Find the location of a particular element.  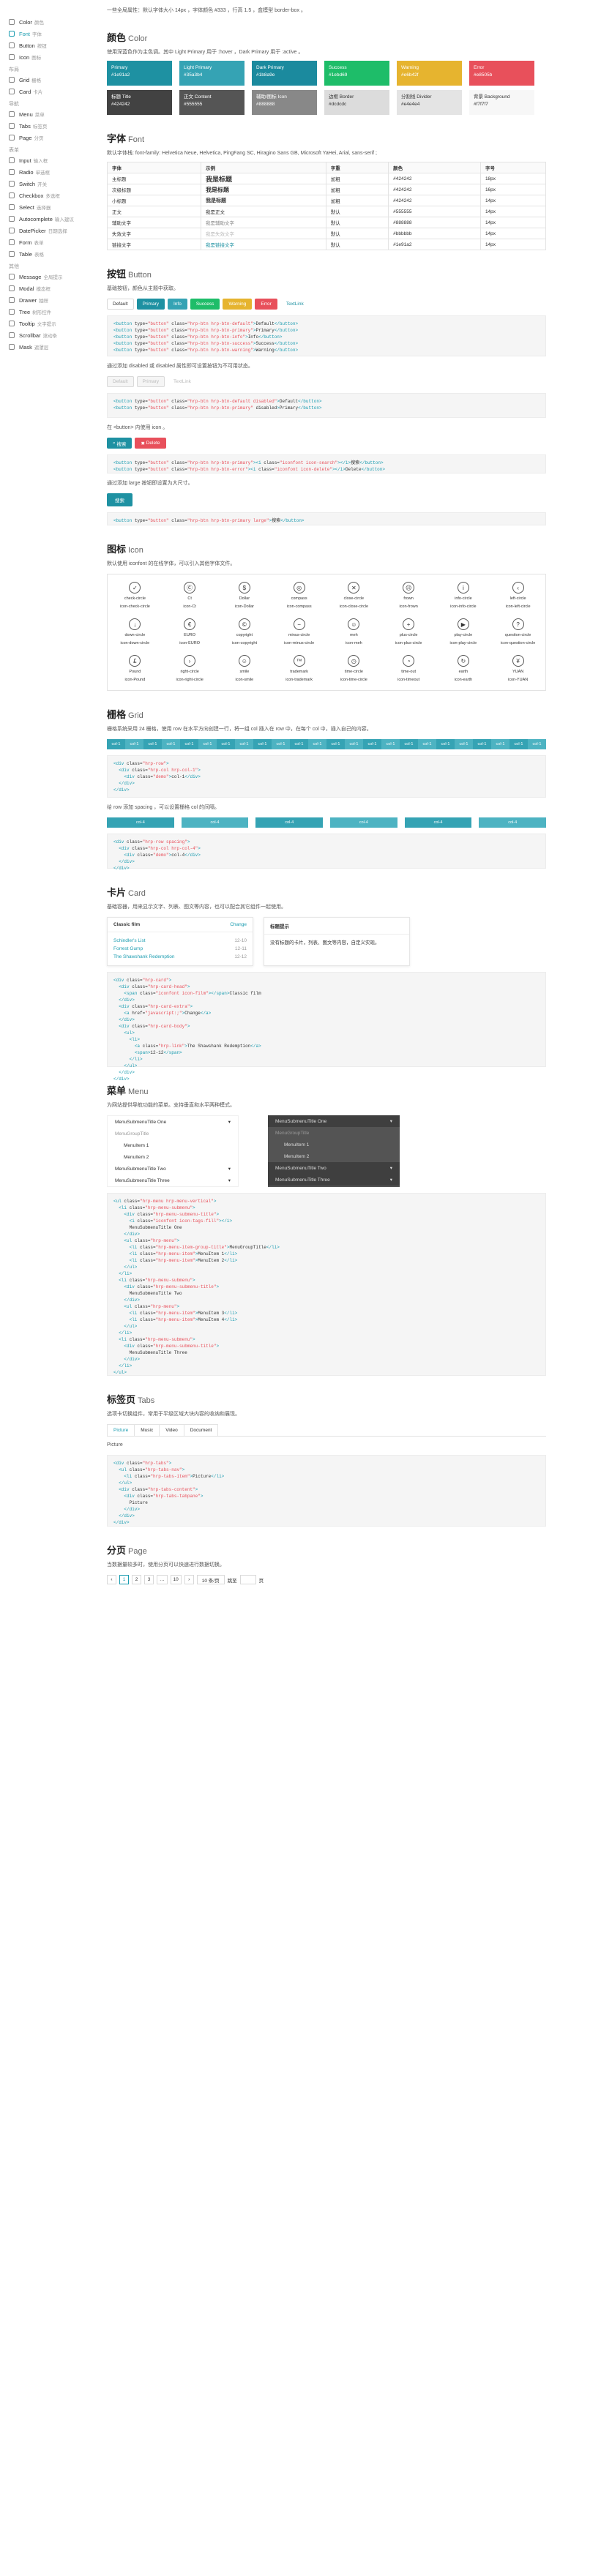

sidebar-item-input: Input 输入框 is located at coordinates (47, 160).